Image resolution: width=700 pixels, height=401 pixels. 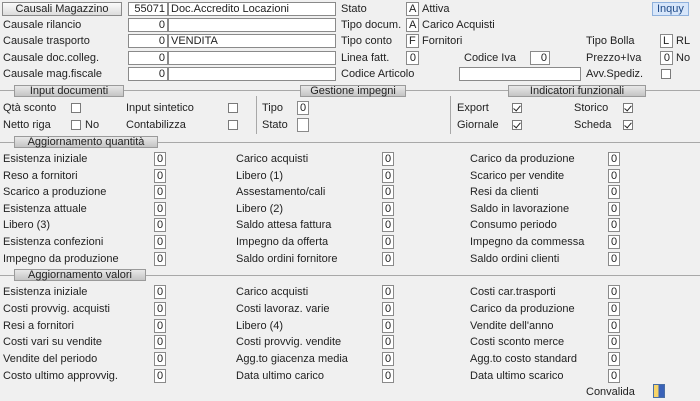 I want to click on avv-spediz-label: Avv.Spediz., so click(x=615, y=74).